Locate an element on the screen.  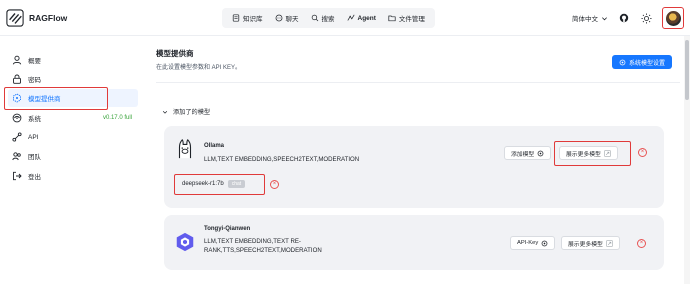
provider-tags-line2: RANK,TTS,SPEECH2TEXT,MODERATION is located at coordinates (263, 250).